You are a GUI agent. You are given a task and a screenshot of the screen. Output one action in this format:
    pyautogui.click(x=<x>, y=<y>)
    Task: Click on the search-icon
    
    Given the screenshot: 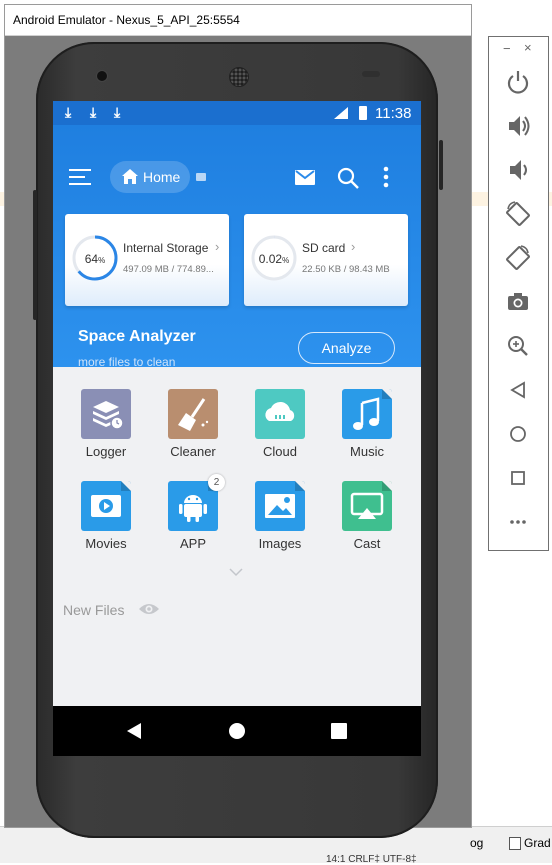 What is the action you would take?
    pyautogui.click(x=348, y=178)
    